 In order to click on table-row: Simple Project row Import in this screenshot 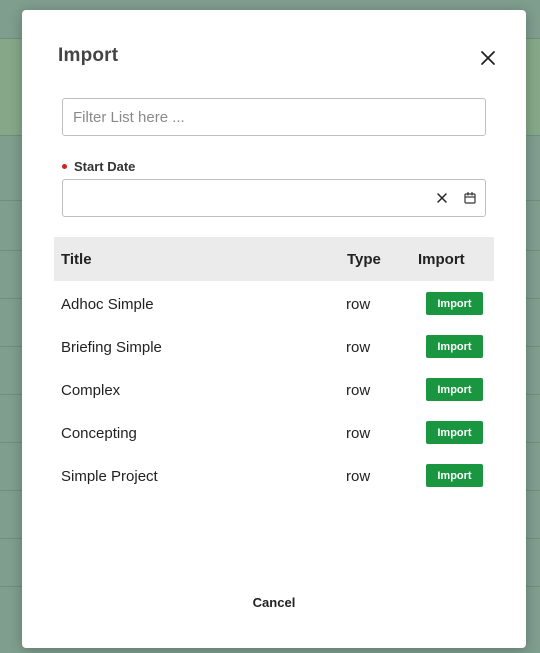, I will do `click(274, 474)`.